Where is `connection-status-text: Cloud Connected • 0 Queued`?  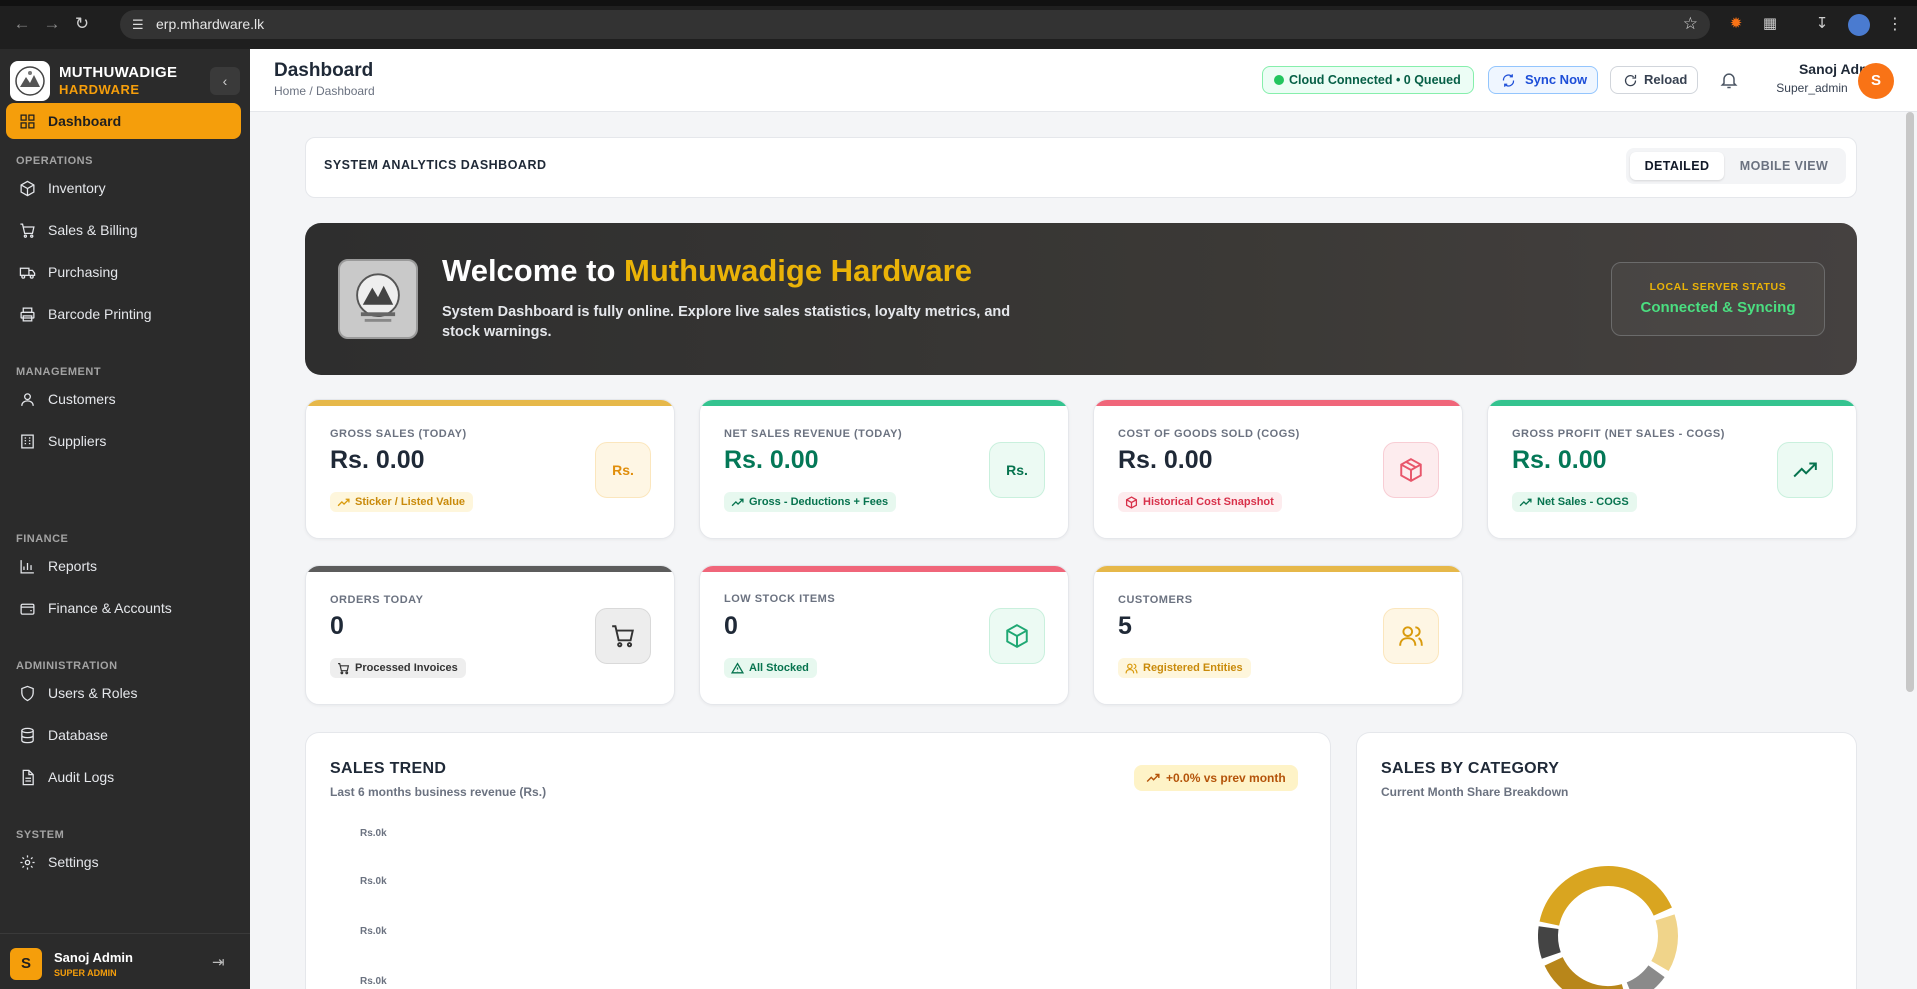
connection-status-text: Cloud Connected • 0 Queued is located at coordinates (1375, 80).